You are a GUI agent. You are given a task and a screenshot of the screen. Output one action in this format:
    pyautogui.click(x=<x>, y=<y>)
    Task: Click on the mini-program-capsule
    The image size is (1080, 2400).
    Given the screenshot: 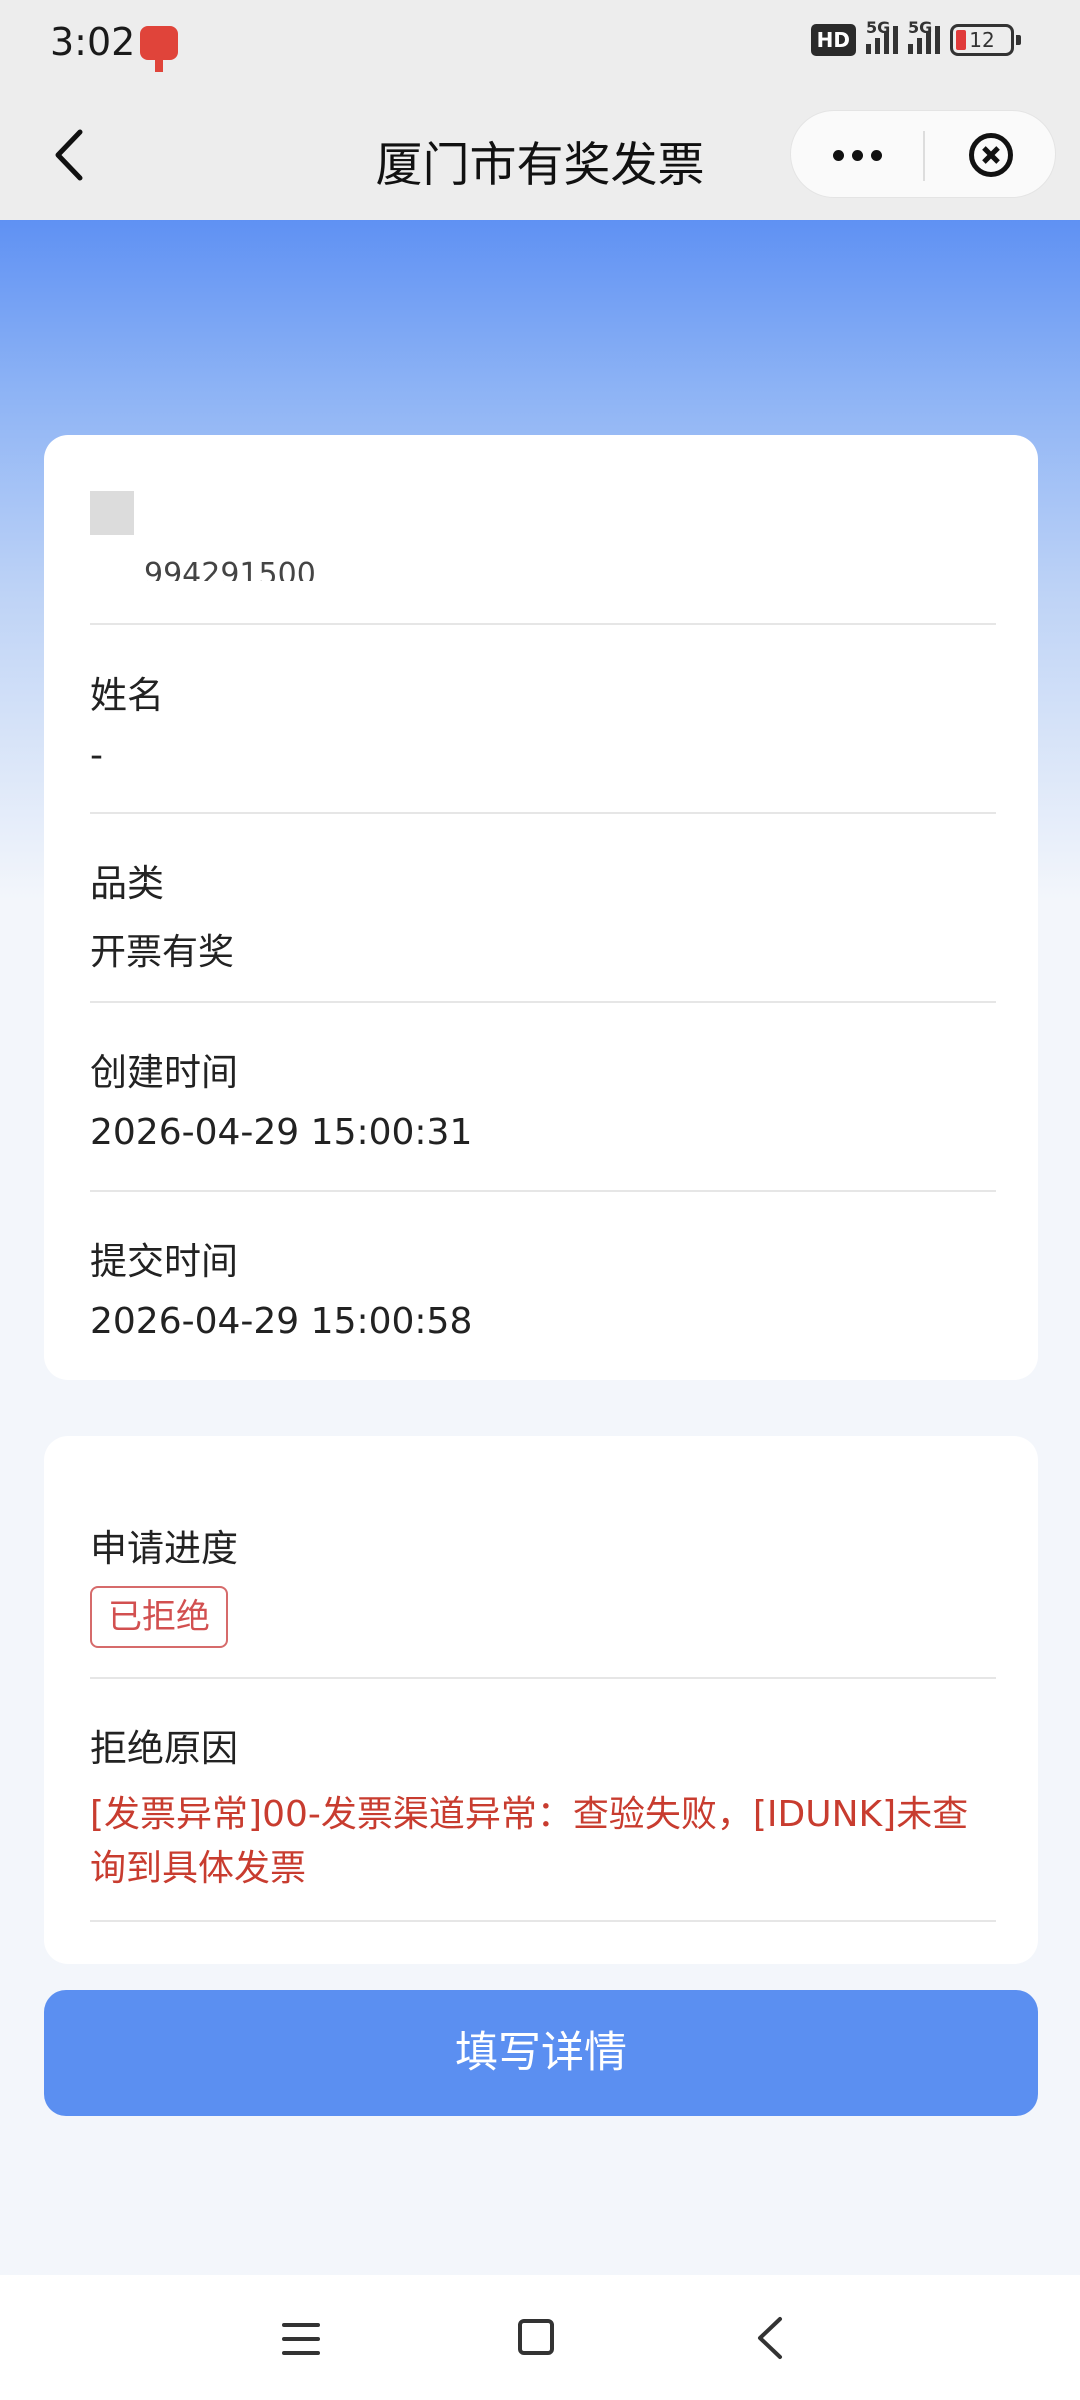 What is the action you would take?
    pyautogui.click(x=923, y=154)
    